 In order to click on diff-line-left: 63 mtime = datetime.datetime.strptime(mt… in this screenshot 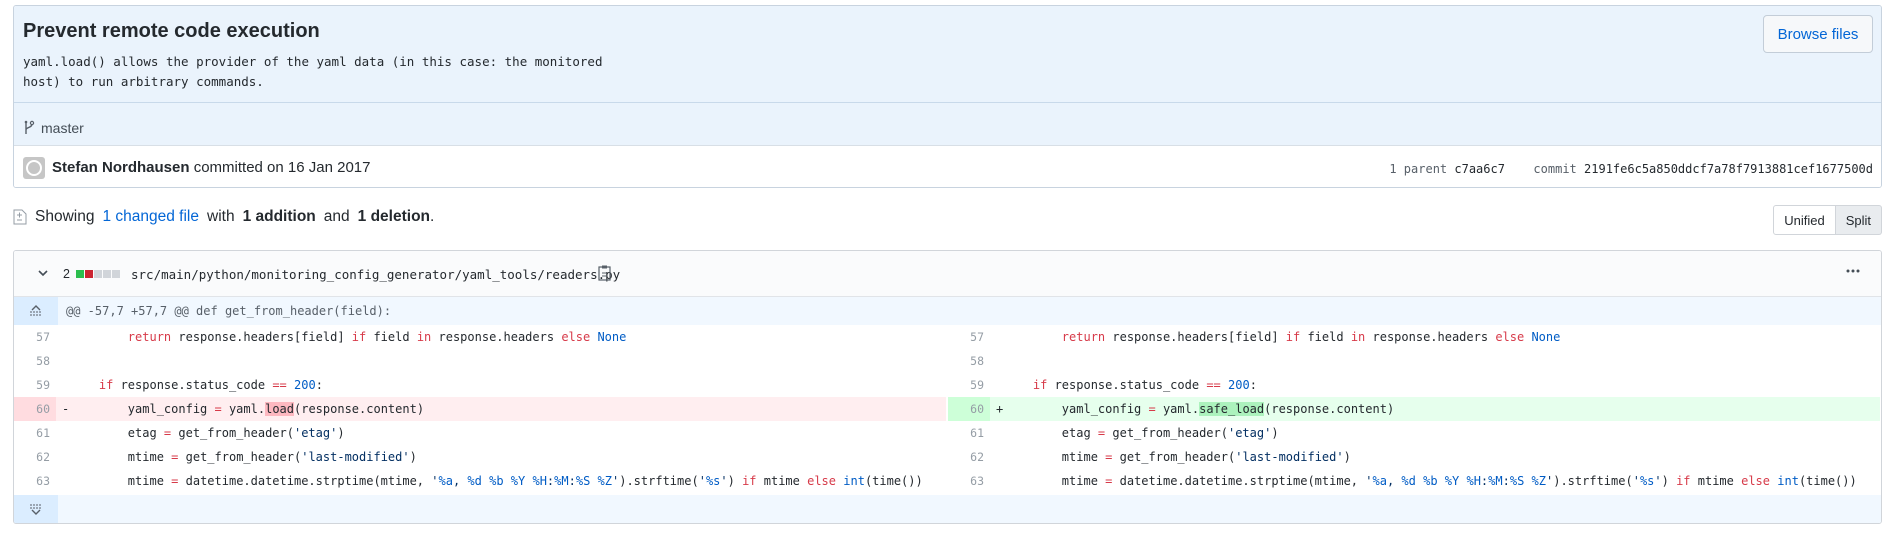, I will do `click(480, 481)`.